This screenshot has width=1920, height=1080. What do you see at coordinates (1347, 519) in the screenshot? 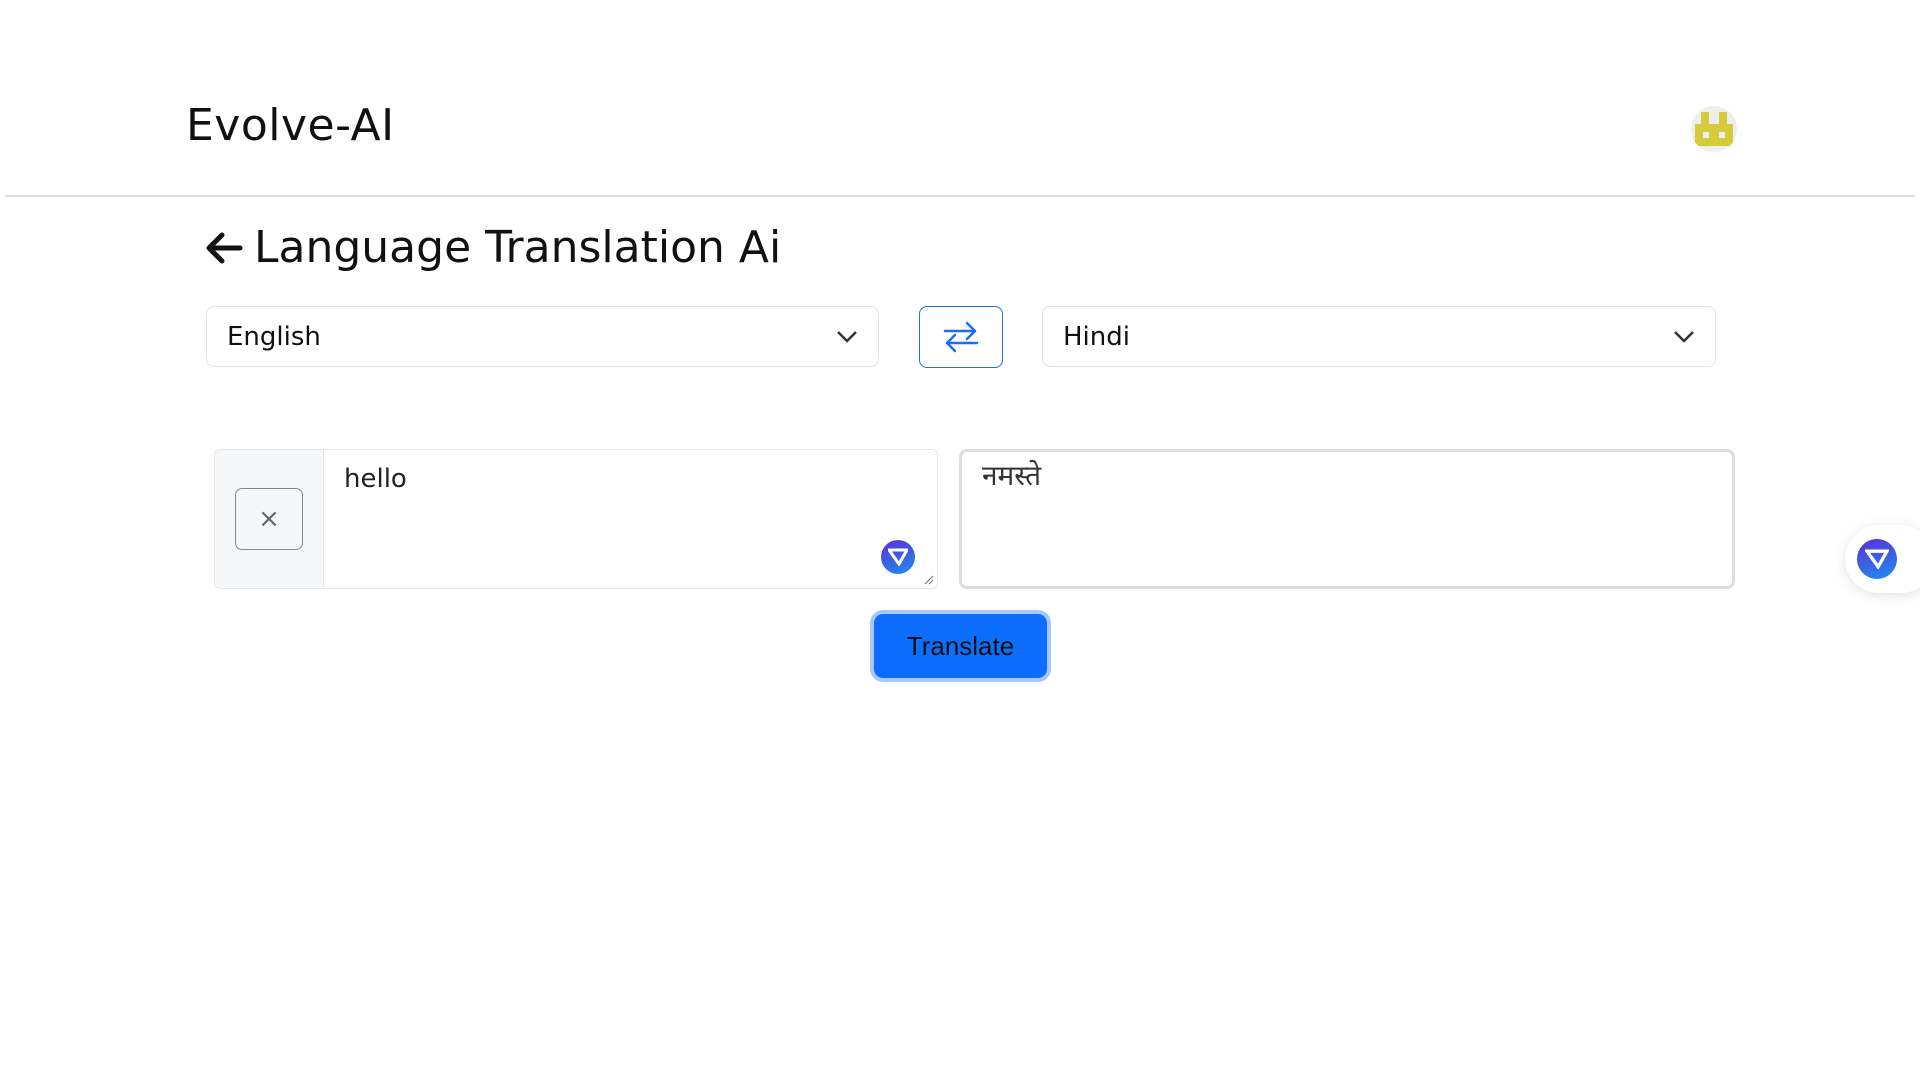
I see `translation-output: नमस्ते` at bounding box center [1347, 519].